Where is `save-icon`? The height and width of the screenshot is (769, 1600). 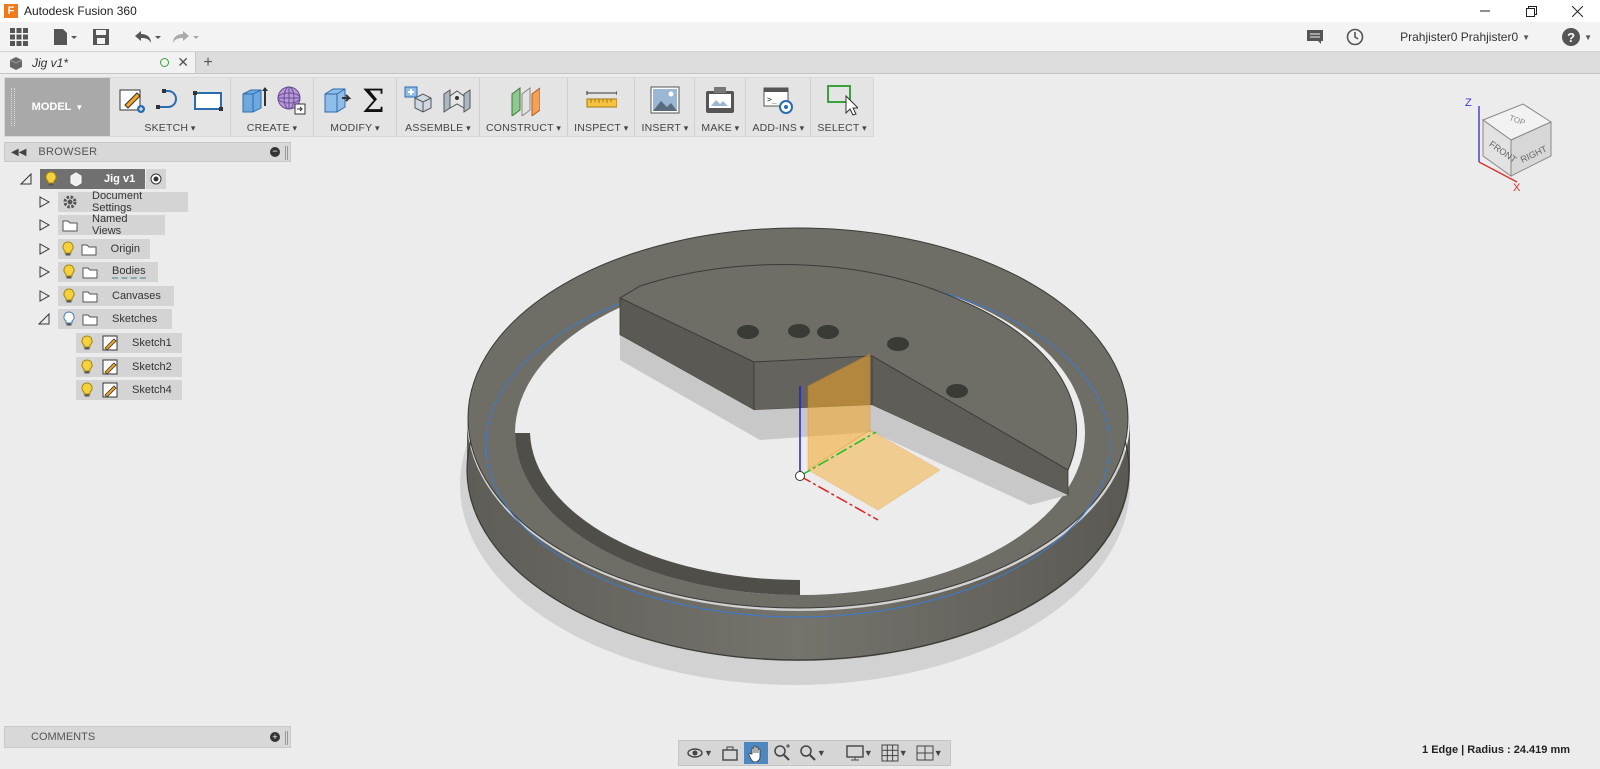
save-icon is located at coordinates (101, 36).